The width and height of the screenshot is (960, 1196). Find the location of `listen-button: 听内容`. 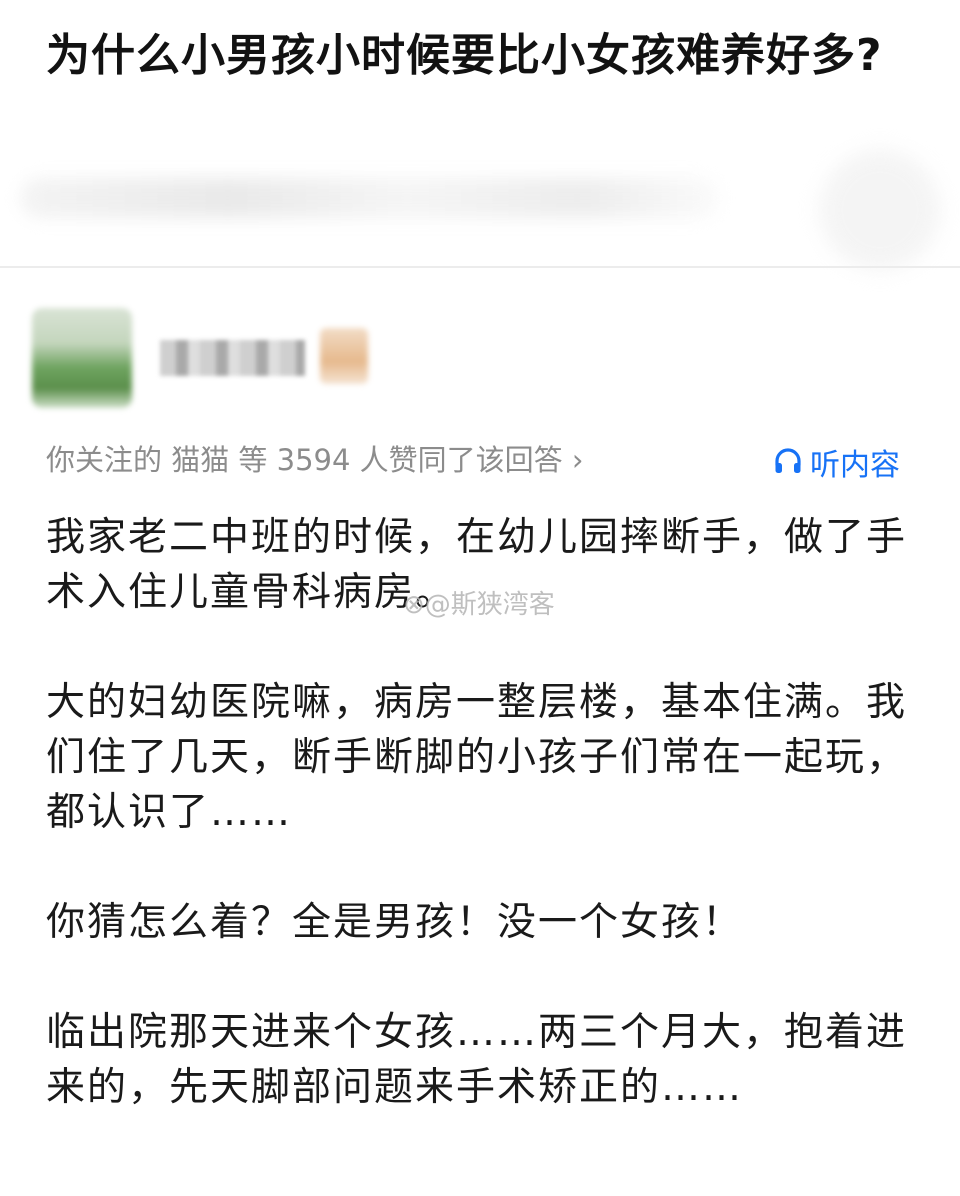

listen-button: 听内容 is located at coordinates (836, 462).